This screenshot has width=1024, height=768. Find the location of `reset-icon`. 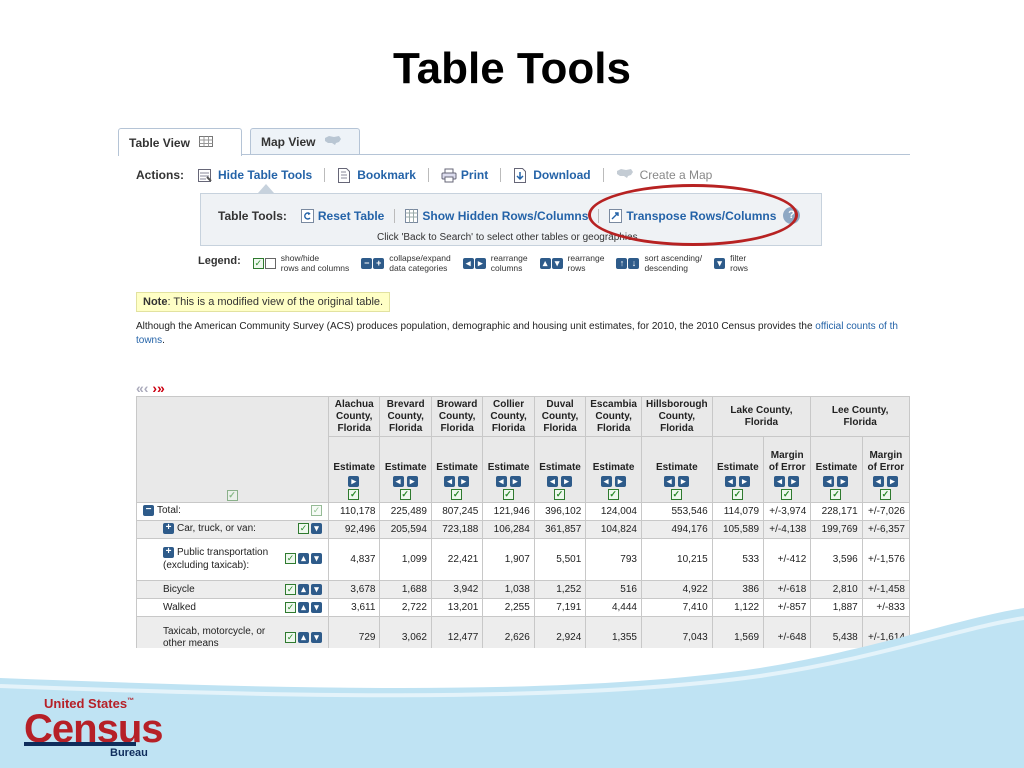

reset-icon is located at coordinates (307, 216).